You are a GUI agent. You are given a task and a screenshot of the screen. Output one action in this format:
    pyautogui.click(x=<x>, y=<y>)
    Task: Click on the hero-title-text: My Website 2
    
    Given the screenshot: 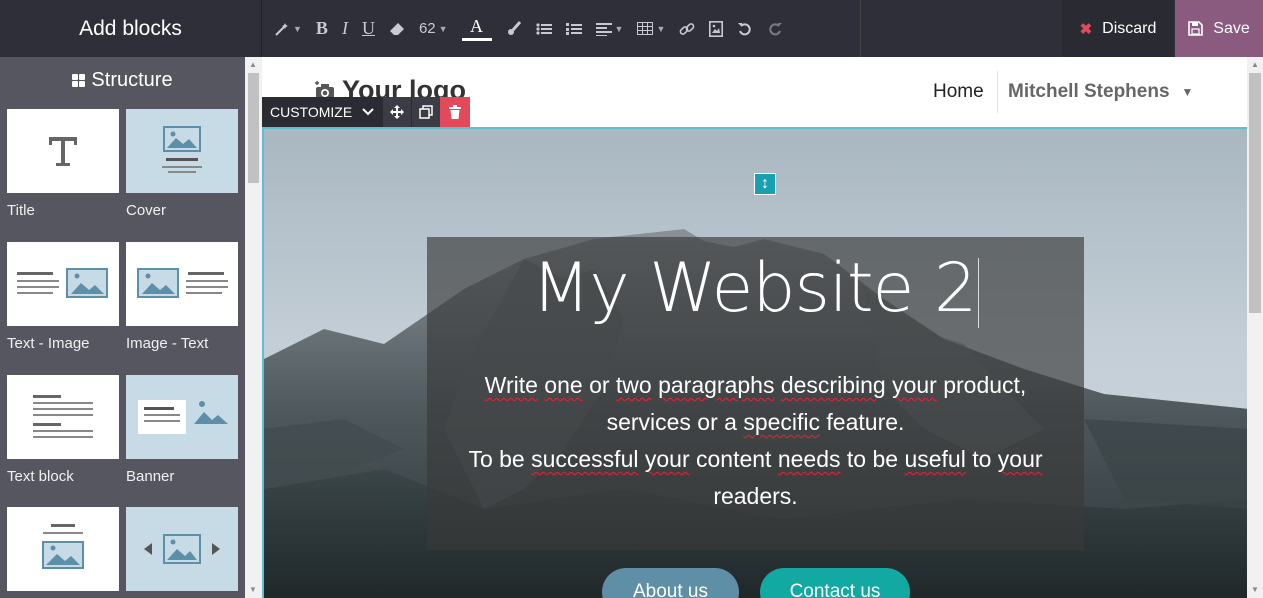 What is the action you would take?
    pyautogui.click(x=754, y=288)
    